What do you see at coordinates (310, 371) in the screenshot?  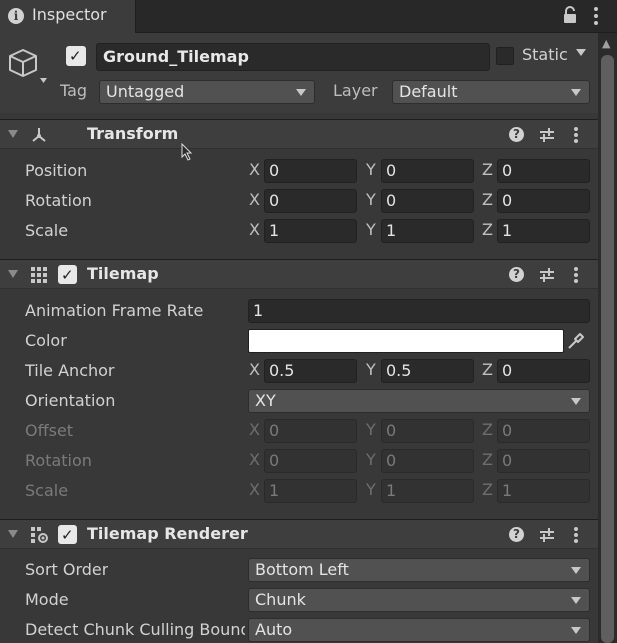 I see `tile-anchor-x-field: 0.5` at bounding box center [310, 371].